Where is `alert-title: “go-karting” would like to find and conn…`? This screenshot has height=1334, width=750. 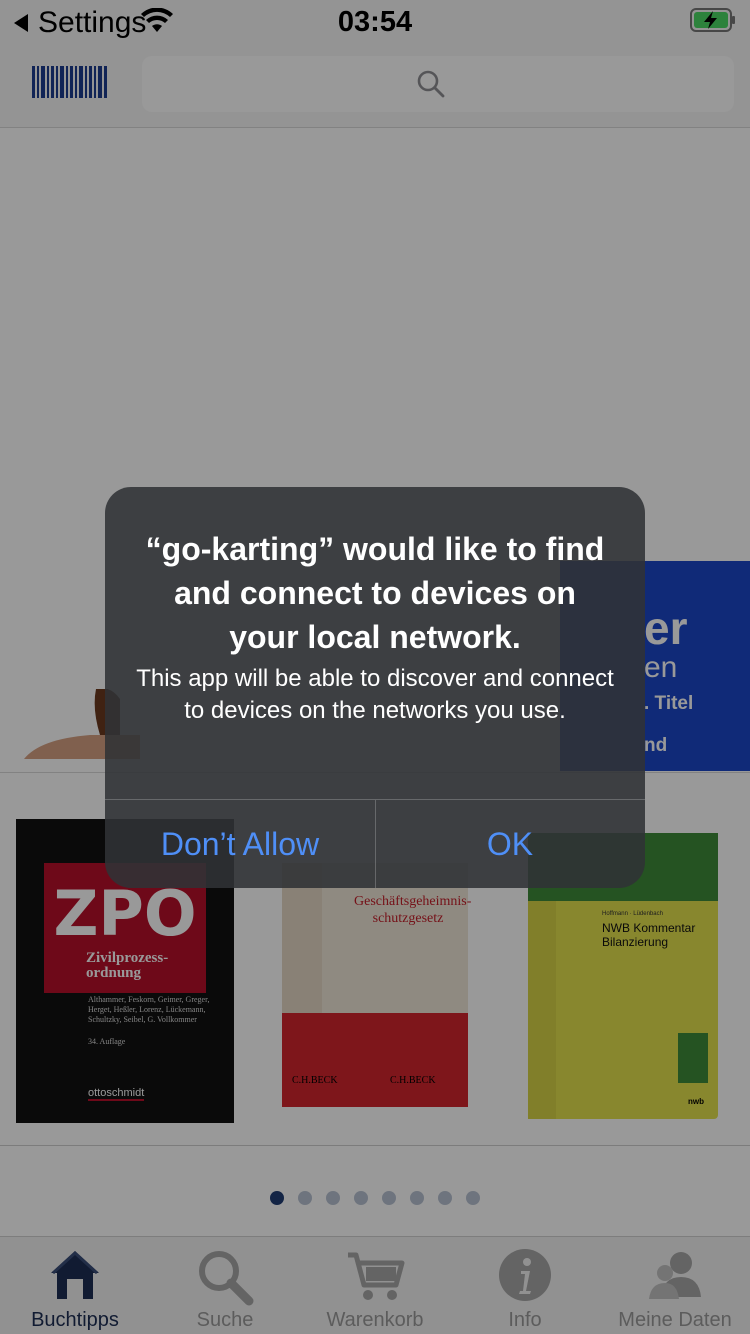 alert-title: “go-karting” would like to find and conn… is located at coordinates (375, 593).